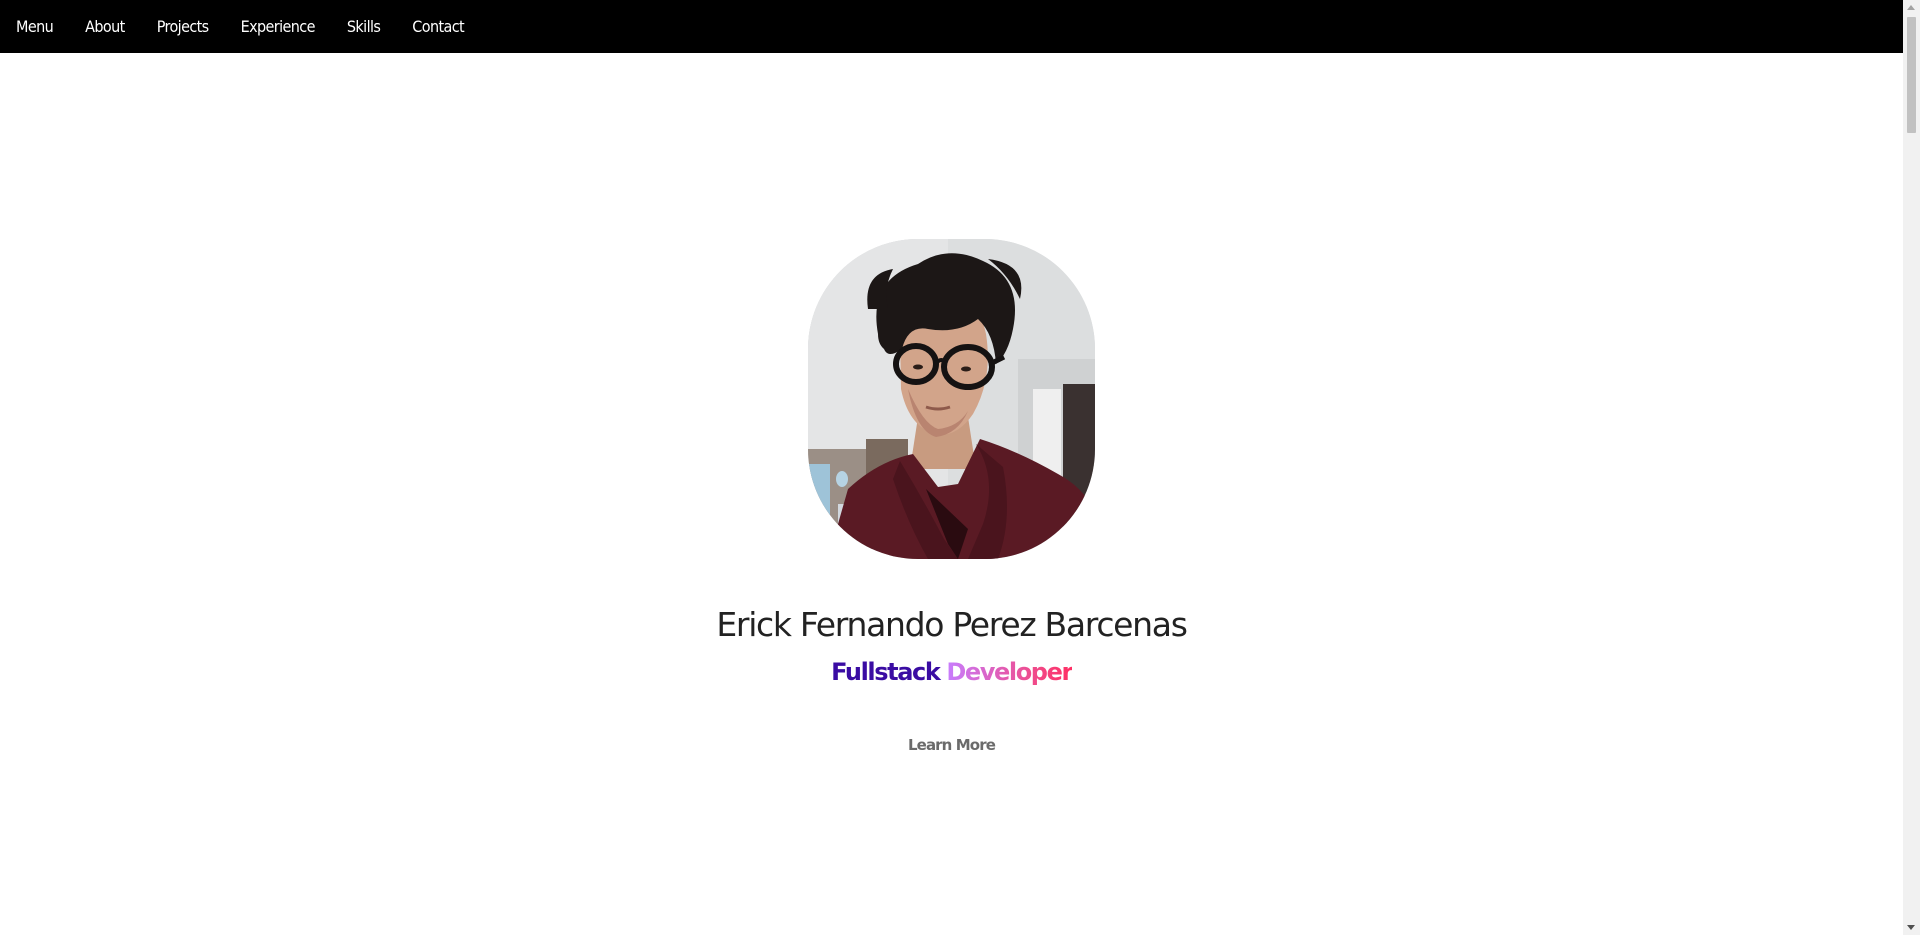 The height and width of the screenshot is (935, 1920). What do you see at coordinates (1911, 7) in the screenshot?
I see `scroll-up-arrow-icon` at bounding box center [1911, 7].